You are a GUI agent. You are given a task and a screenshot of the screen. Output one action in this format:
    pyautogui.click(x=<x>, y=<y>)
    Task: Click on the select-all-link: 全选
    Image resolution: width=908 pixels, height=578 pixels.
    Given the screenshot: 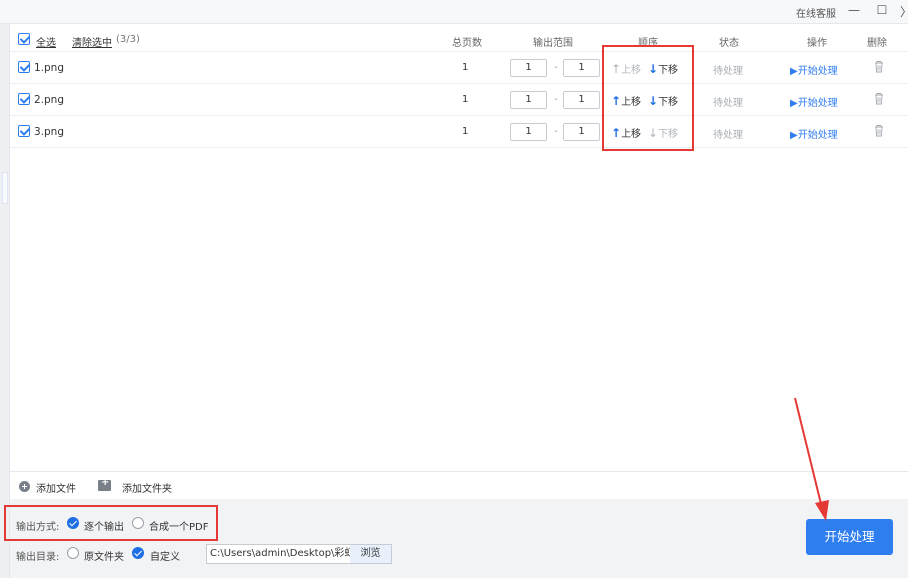 What is the action you would take?
    pyautogui.click(x=46, y=41)
    